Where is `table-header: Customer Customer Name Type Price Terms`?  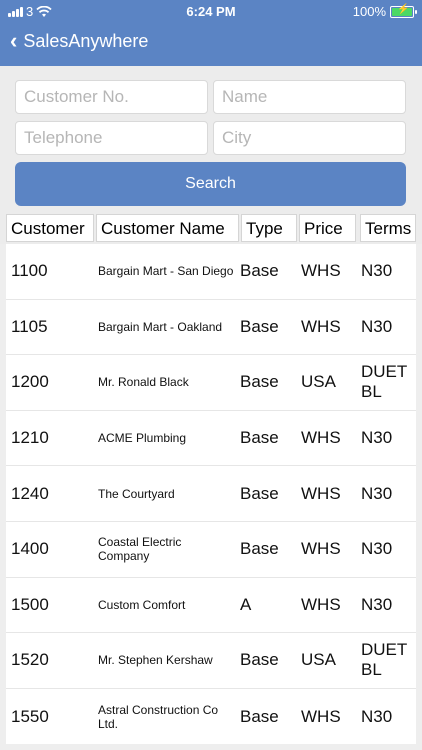 table-header: Customer Customer Name Type Price Terms is located at coordinates (211, 228).